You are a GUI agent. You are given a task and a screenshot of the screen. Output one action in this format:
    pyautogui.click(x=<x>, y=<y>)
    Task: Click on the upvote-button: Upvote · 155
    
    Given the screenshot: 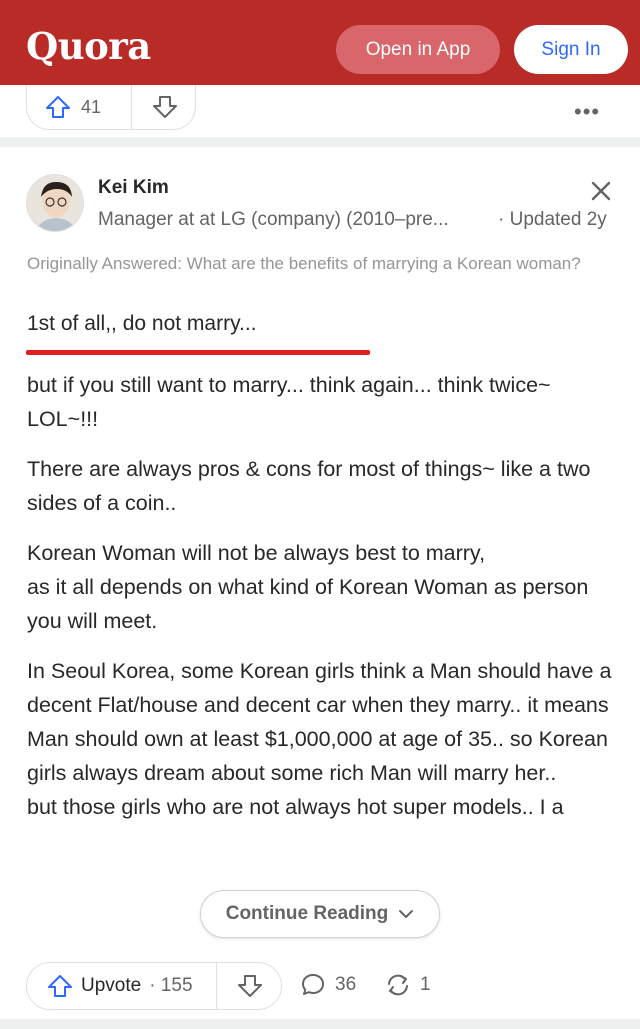 What is the action you would take?
    pyautogui.click(x=122, y=986)
    